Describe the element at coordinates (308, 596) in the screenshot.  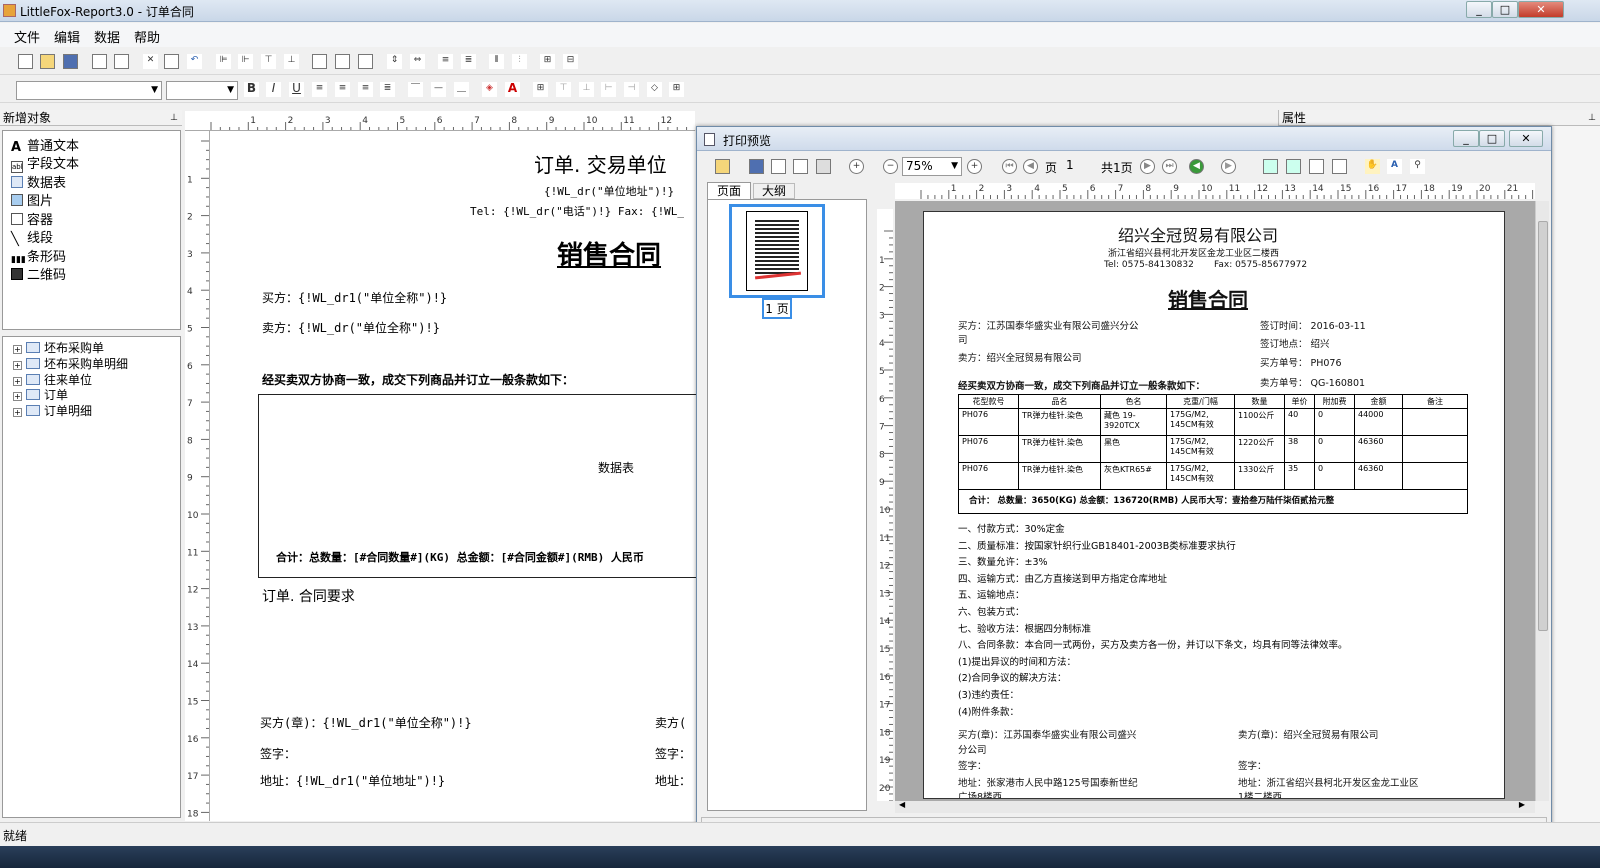
I see `requirements-field: 订单. 合同要求` at that location.